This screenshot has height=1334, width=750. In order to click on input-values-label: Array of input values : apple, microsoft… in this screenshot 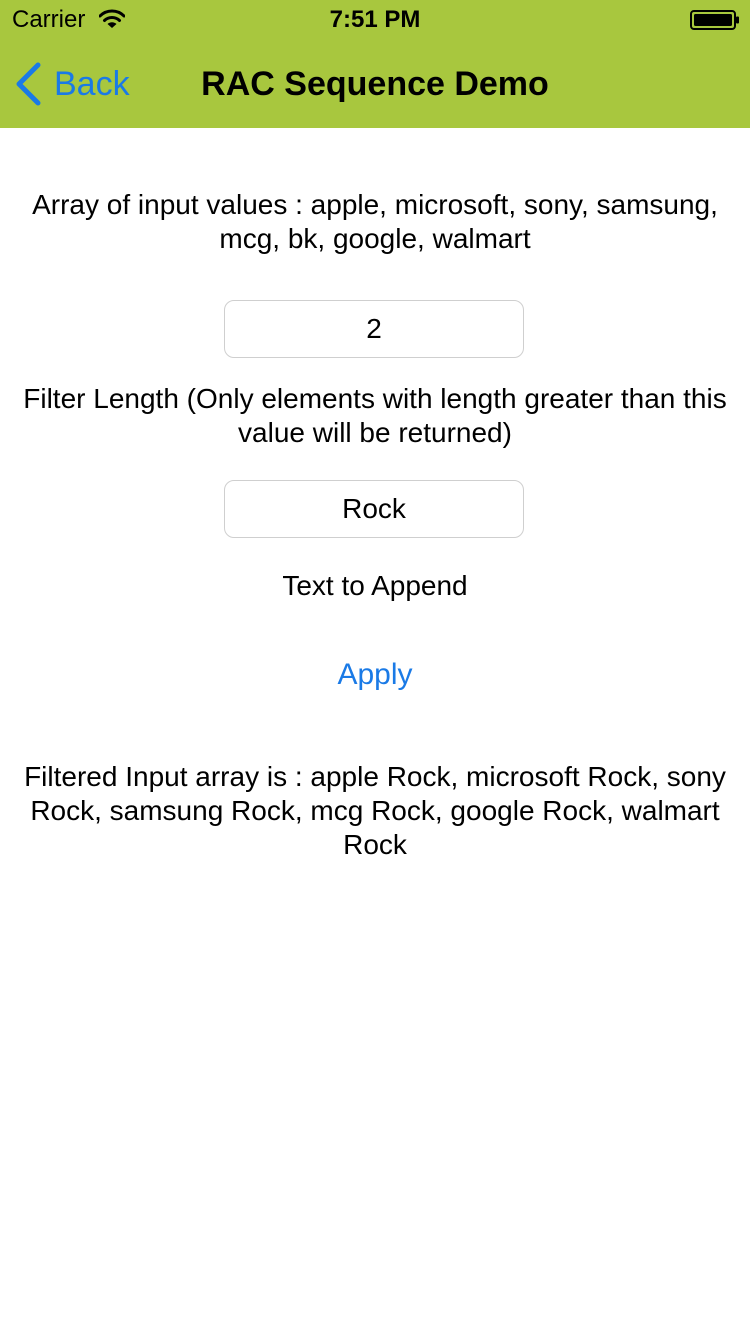, I will do `click(375, 221)`.